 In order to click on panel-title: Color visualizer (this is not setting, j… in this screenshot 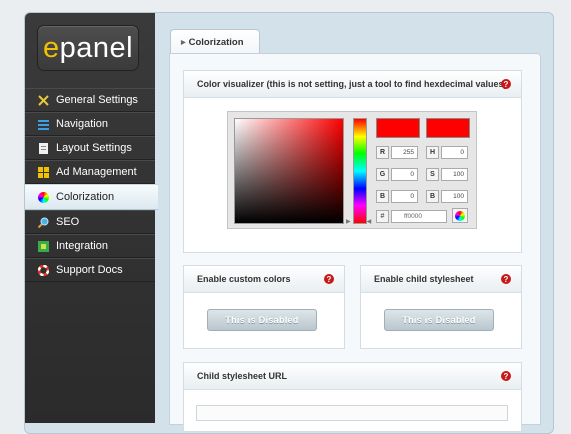, I will do `click(352, 84)`.